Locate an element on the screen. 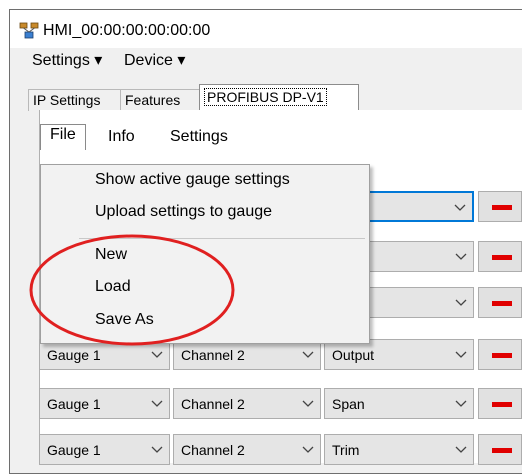 The image size is (522, 474). menu-info: Info is located at coordinates (121, 137).